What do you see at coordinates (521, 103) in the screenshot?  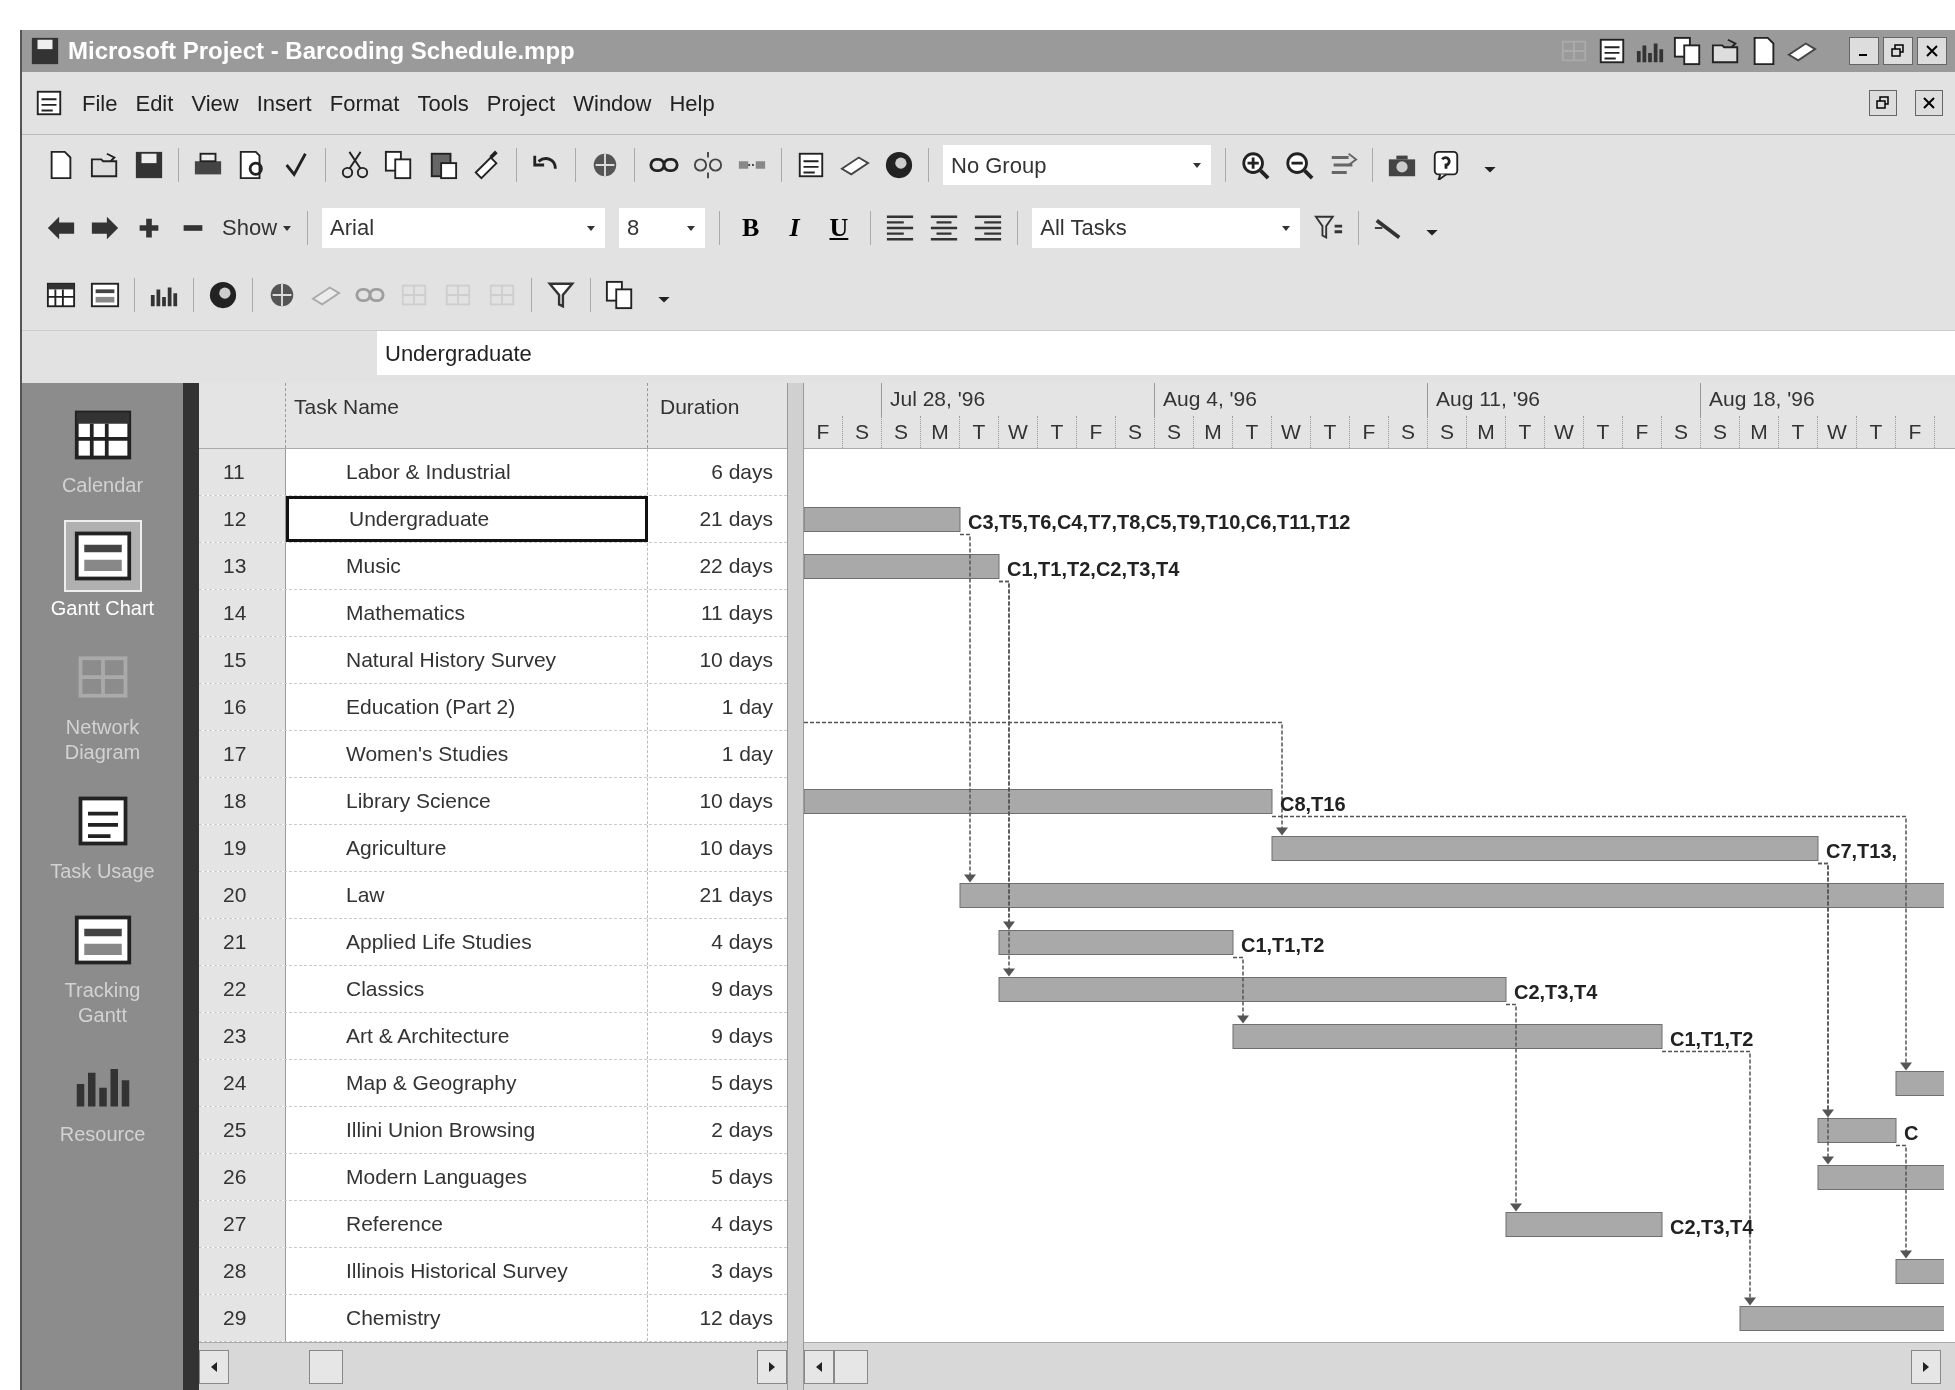 I see `menu-item: Project` at bounding box center [521, 103].